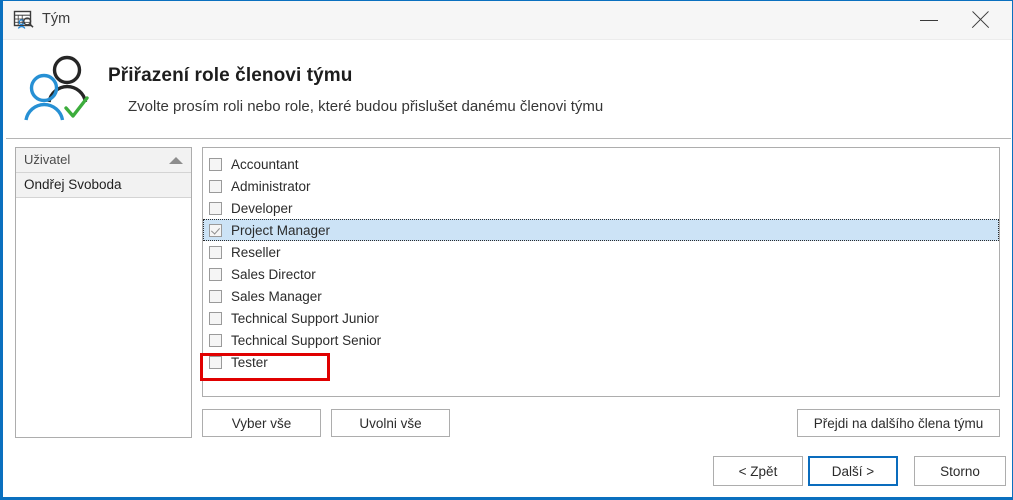 Image resolution: width=1013 pixels, height=500 pixels. I want to click on minimize-button, so click(929, 20).